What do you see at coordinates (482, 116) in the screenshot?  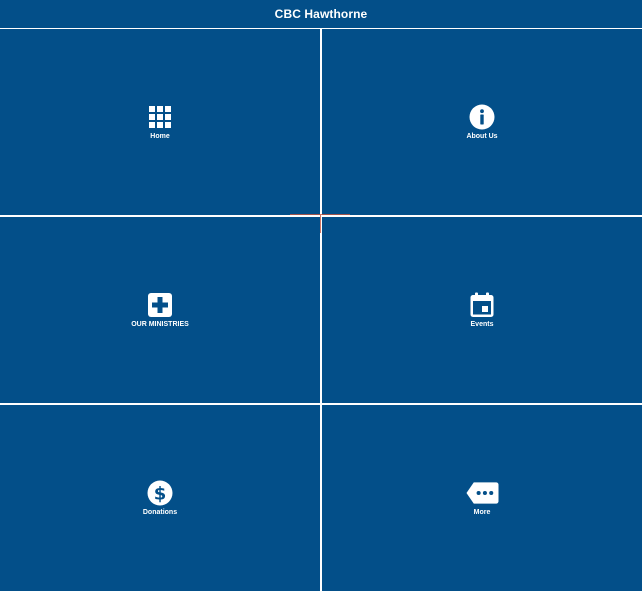 I see `info-icon` at bounding box center [482, 116].